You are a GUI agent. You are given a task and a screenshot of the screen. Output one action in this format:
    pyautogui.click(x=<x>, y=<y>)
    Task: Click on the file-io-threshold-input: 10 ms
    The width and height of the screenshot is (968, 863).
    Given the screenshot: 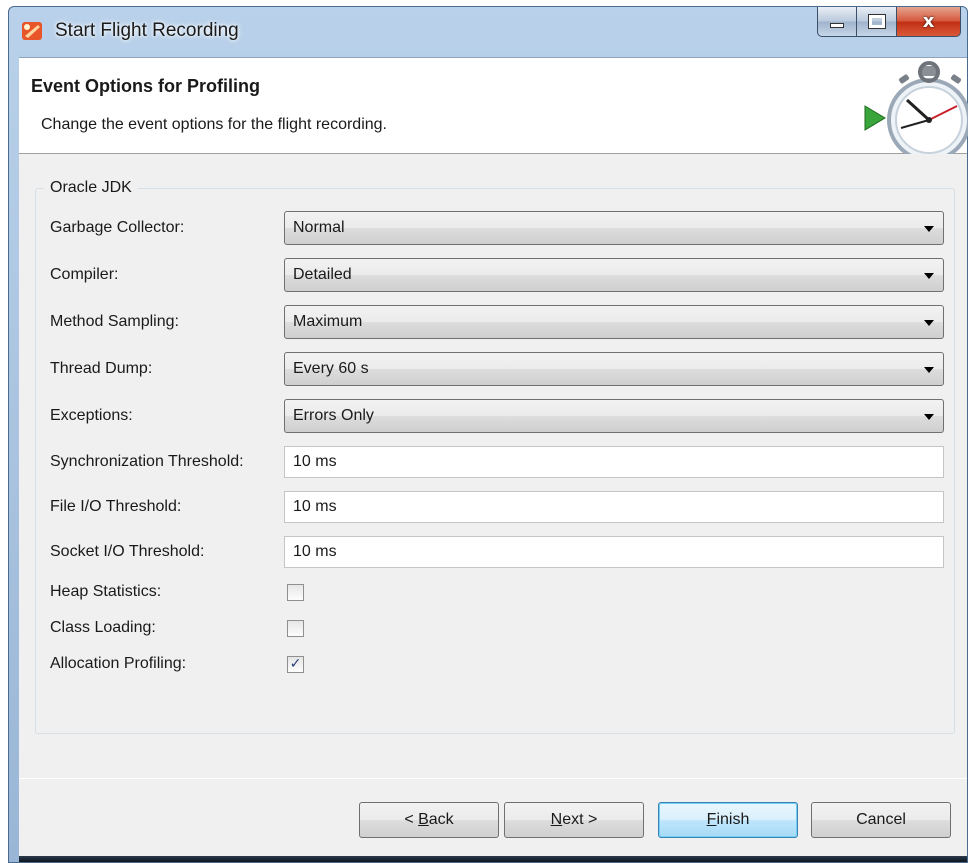 What is the action you would take?
    pyautogui.click(x=614, y=507)
    